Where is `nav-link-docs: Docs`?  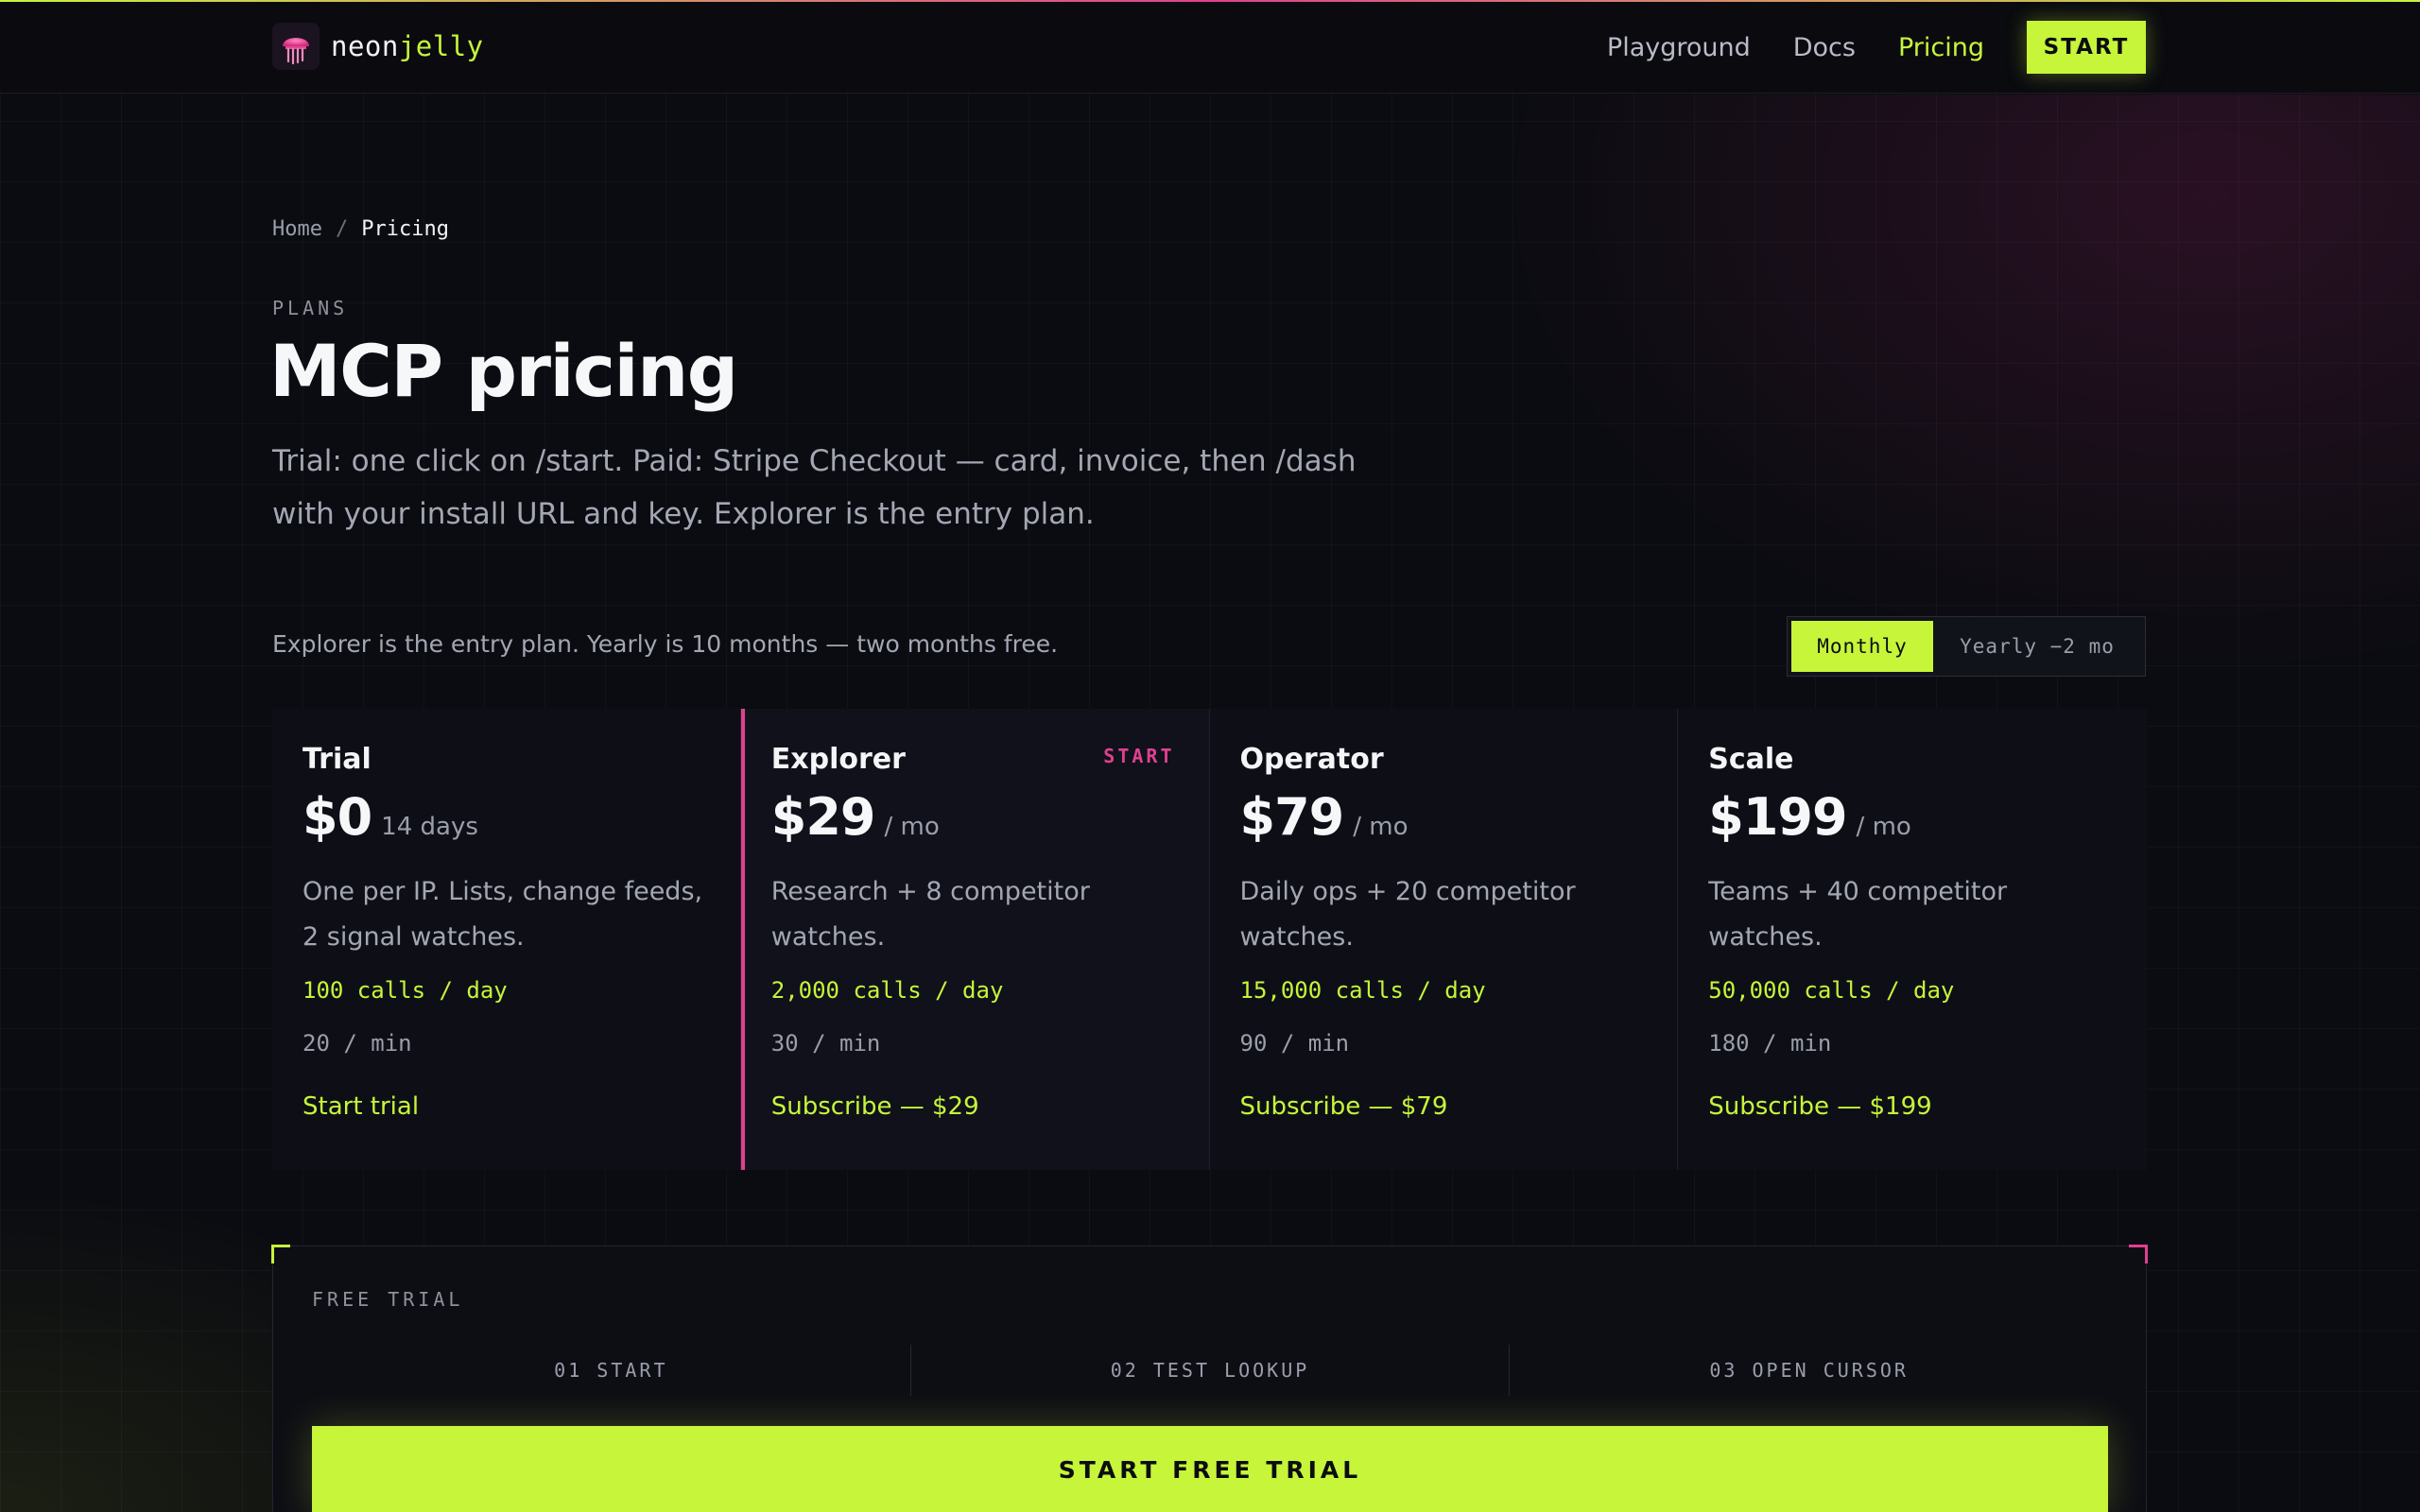
nav-link-docs: Docs is located at coordinates (1824, 47).